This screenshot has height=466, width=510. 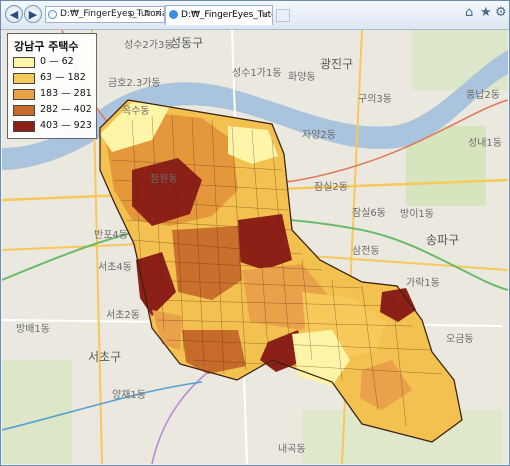 What do you see at coordinates (486, 12) in the screenshot?
I see `favorites-star-icon: ★` at bounding box center [486, 12].